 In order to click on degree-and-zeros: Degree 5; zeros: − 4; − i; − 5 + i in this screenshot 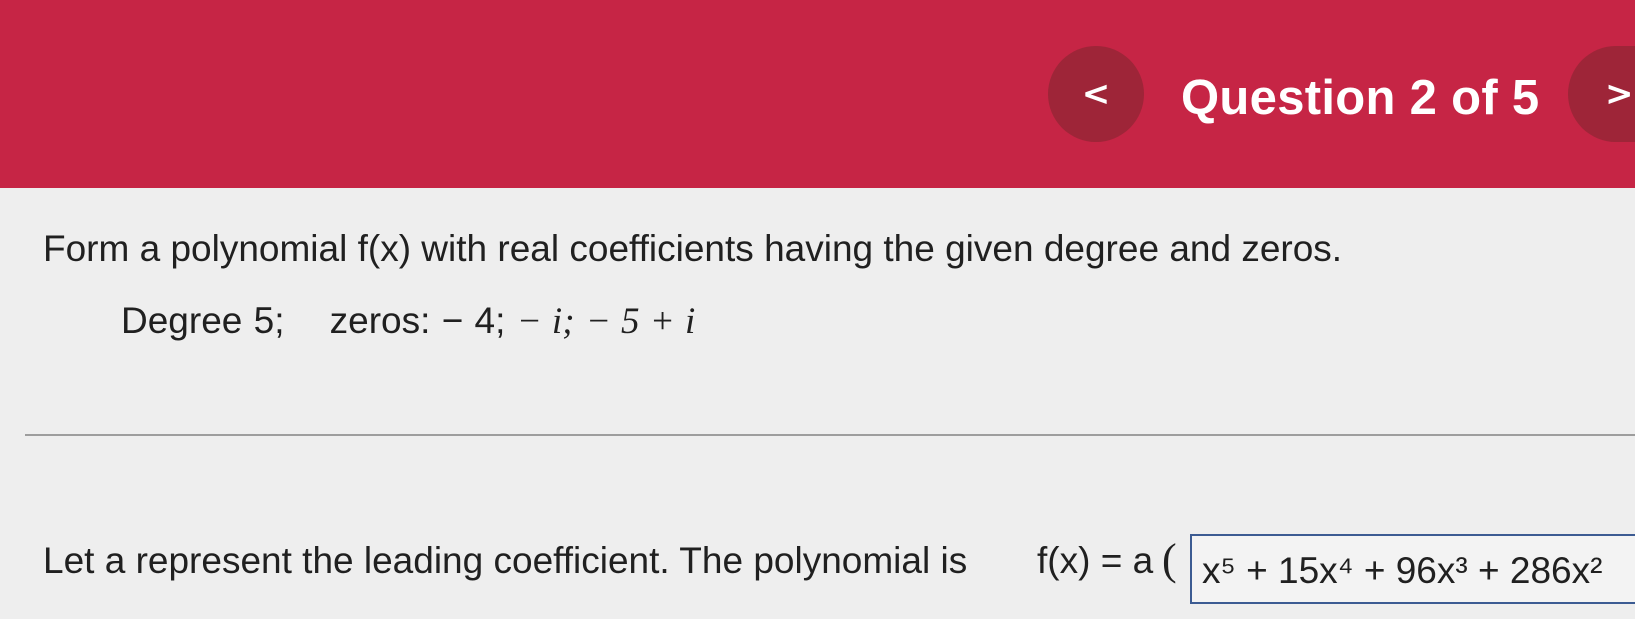, I will do `click(408, 321)`.